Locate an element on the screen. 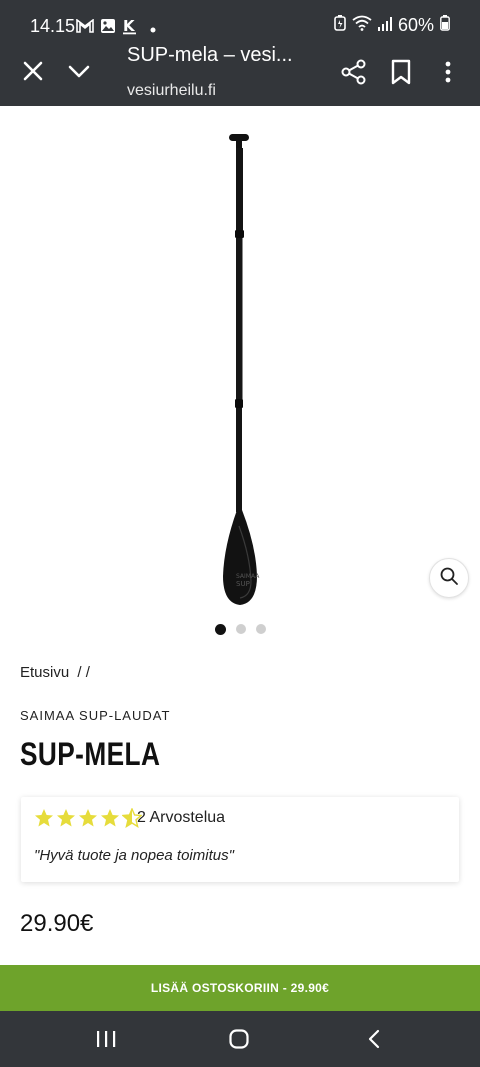  android-nav-bar is located at coordinates (240, 1039).